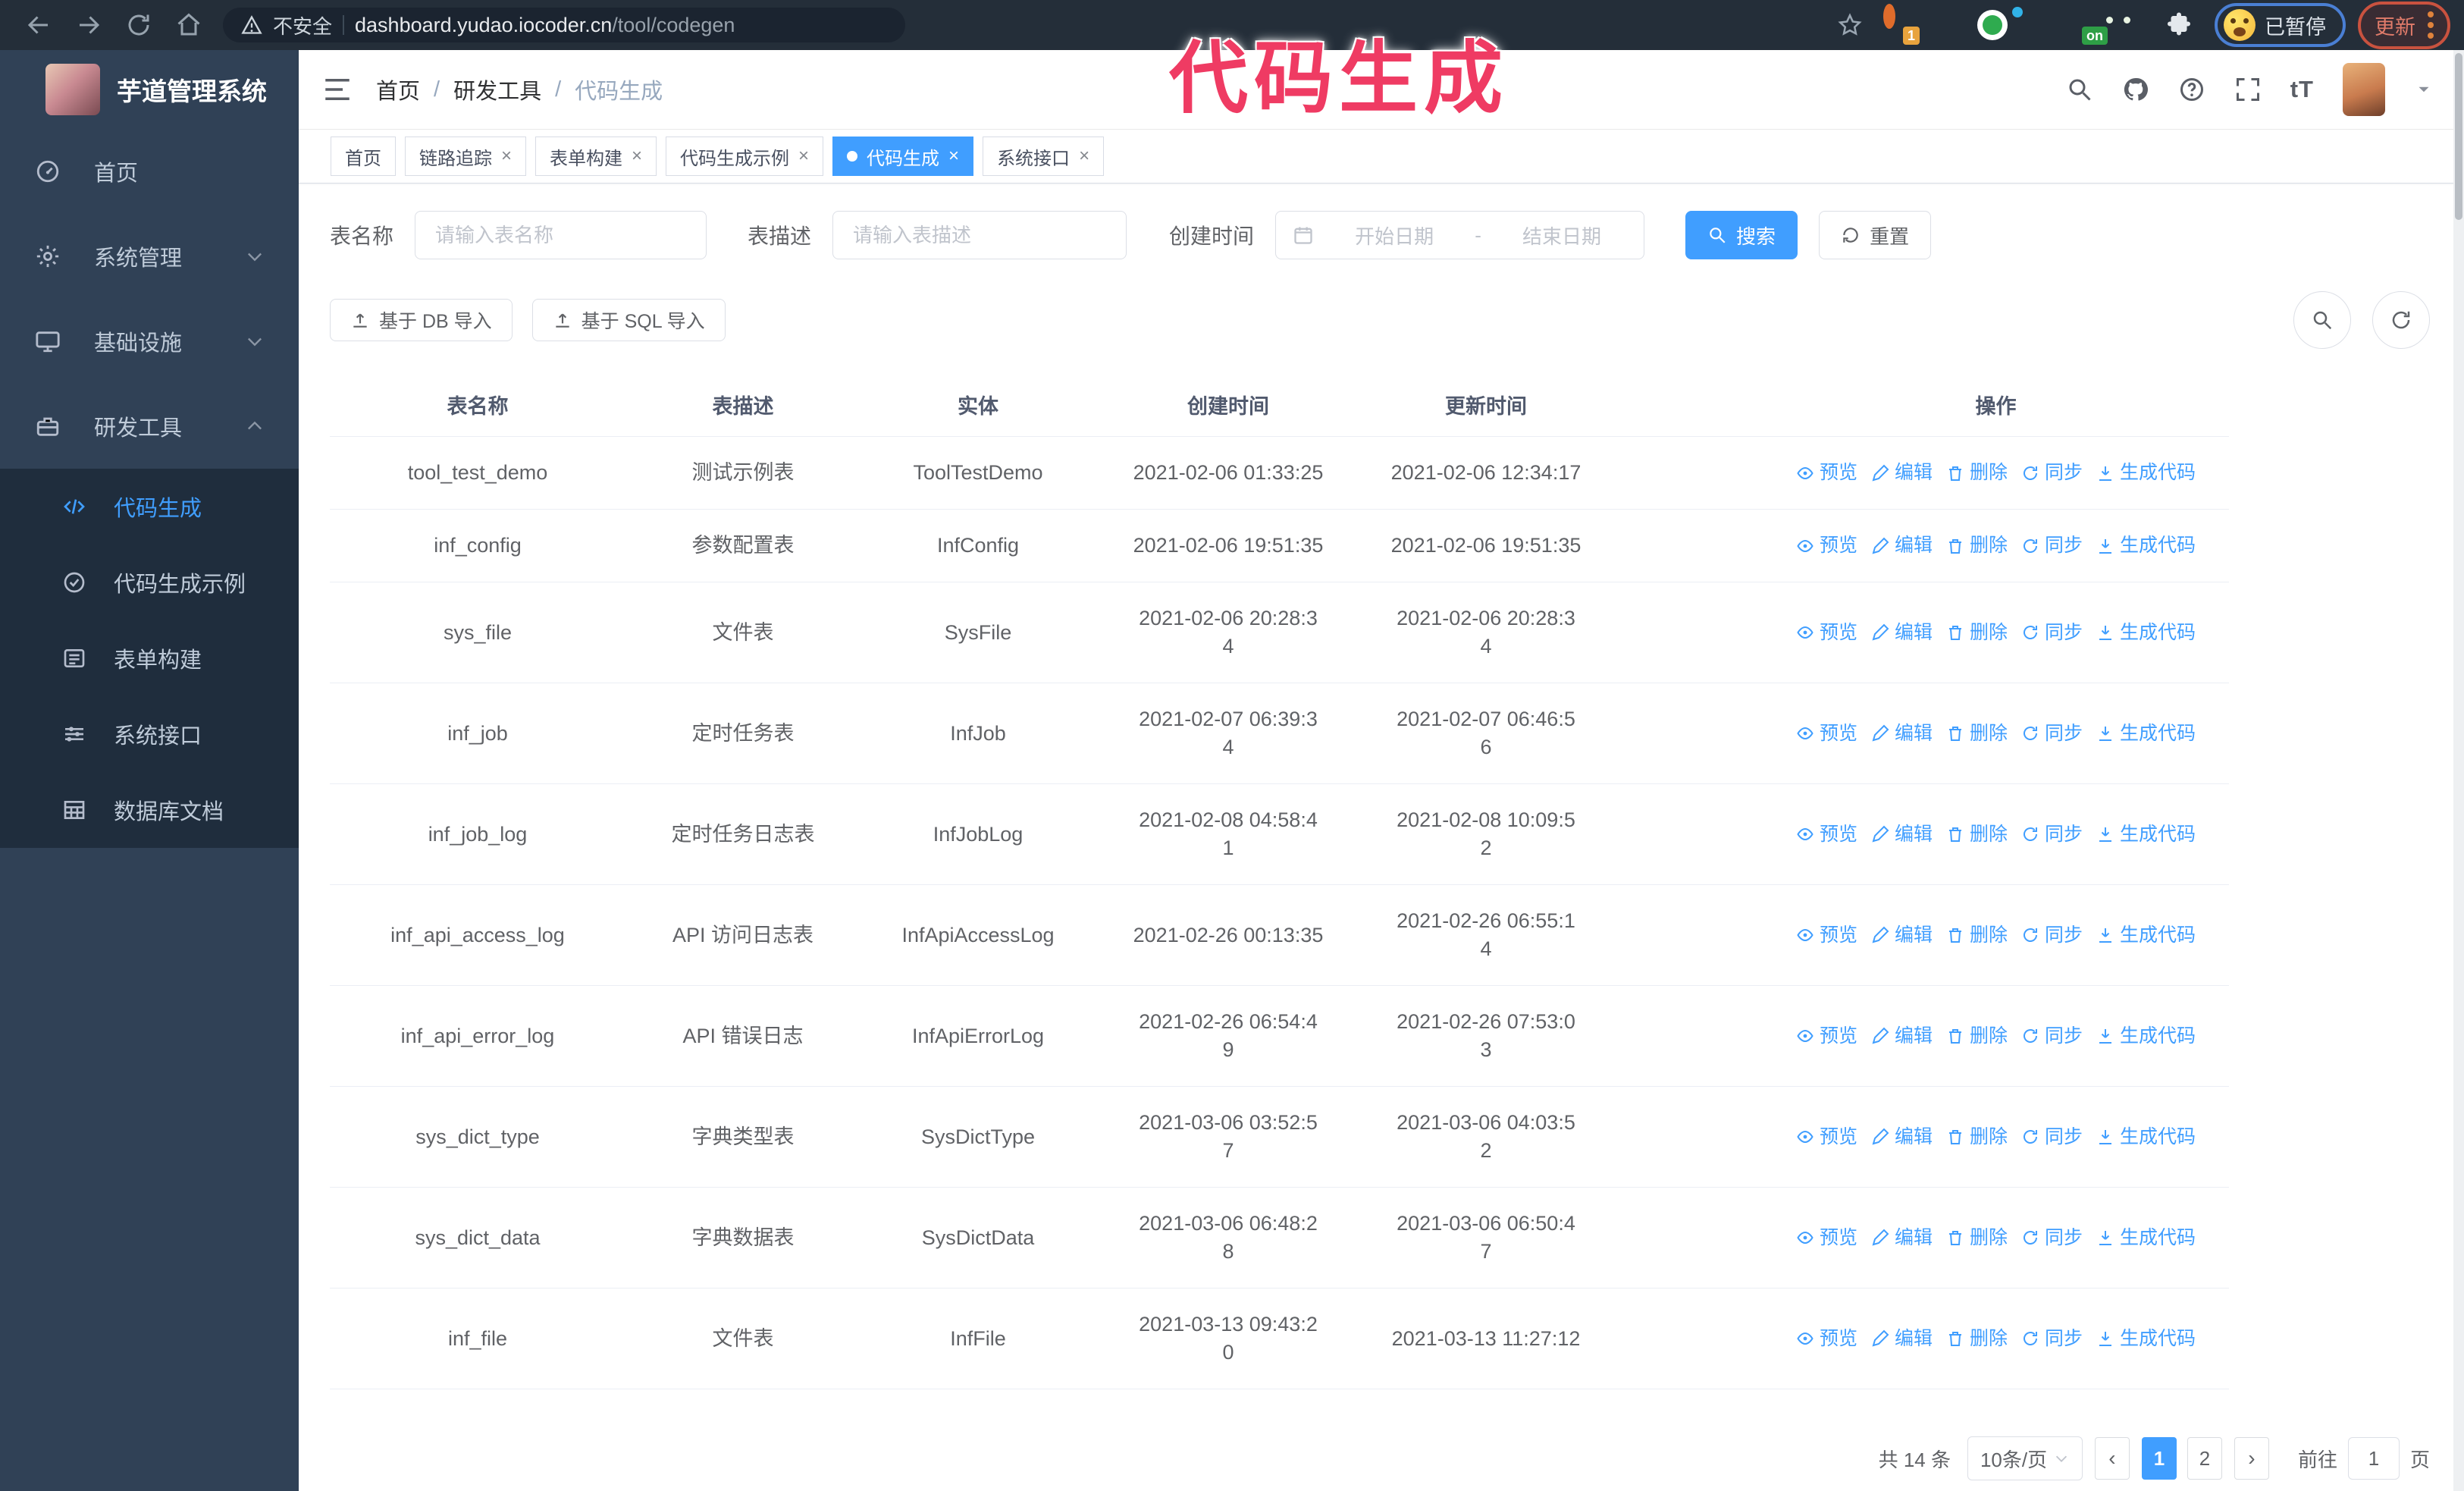  Describe the element at coordinates (150, 734) in the screenshot. I see `sidebar-subitem-3: 系统接口` at that location.